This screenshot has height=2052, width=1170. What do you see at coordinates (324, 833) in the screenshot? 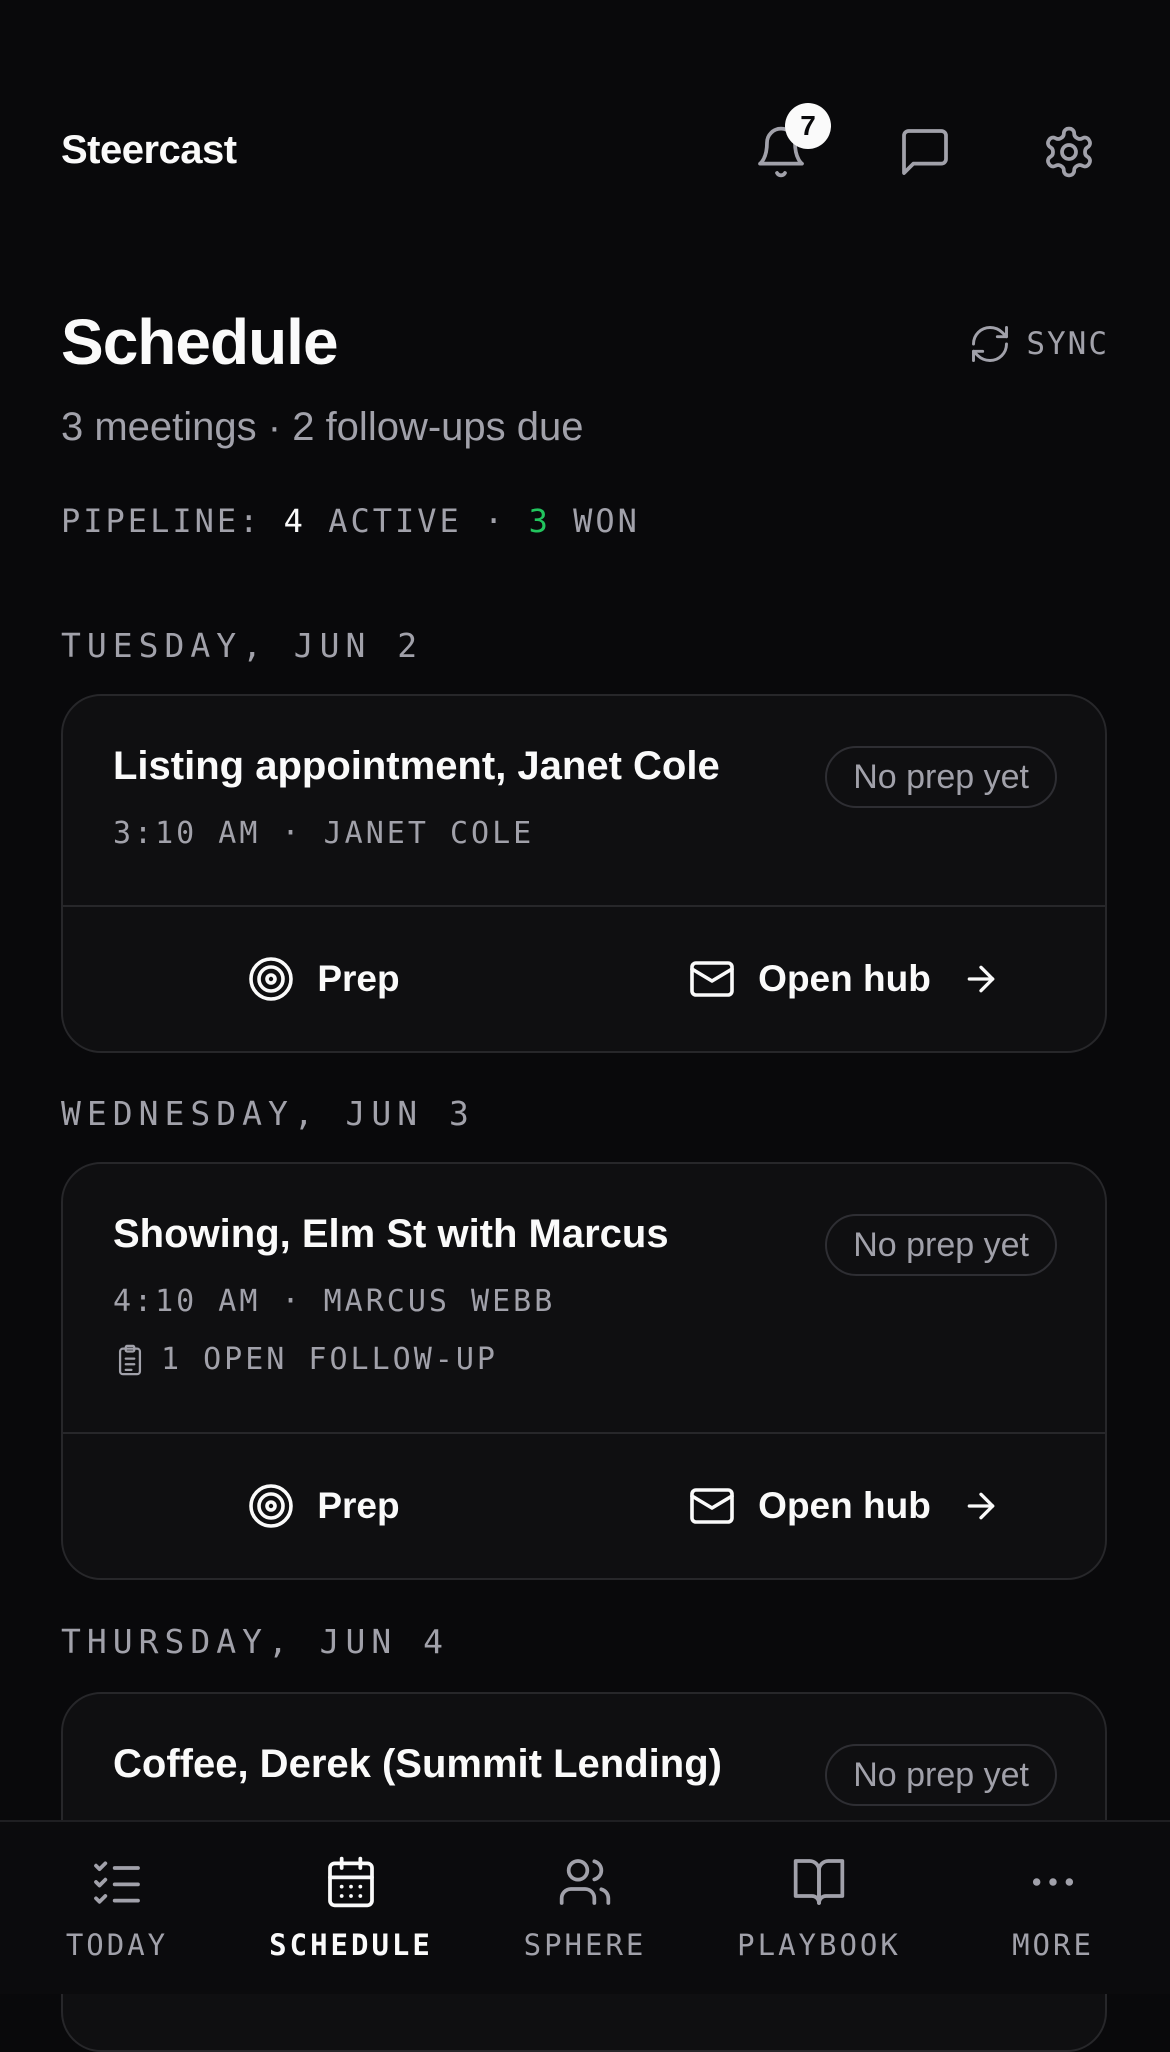
I see `meeting-time-attendee: 3:10 AM · JANET COLE` at bounding box center [324, 833].